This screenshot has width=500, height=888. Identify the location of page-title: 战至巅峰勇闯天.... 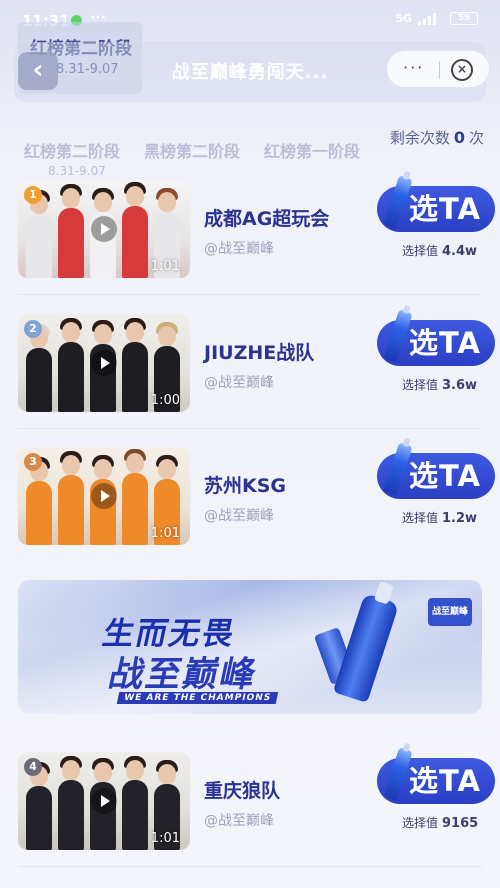
(250, 72).